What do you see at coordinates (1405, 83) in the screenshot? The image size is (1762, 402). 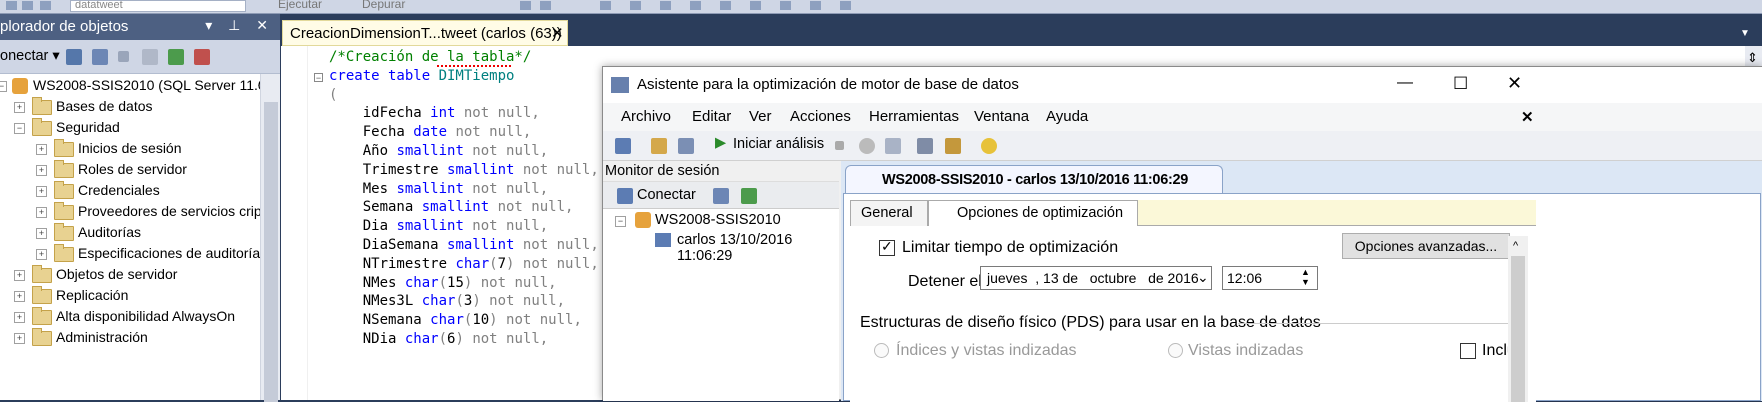 I see `minimize-icon: —` at bounding box center [1405, 83].